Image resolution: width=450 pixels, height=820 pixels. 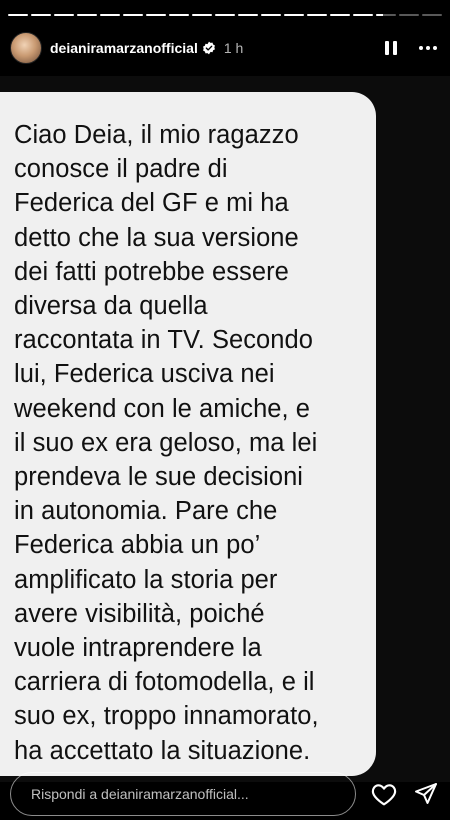 I want to click on reply-input, so click(x=183, y=794).